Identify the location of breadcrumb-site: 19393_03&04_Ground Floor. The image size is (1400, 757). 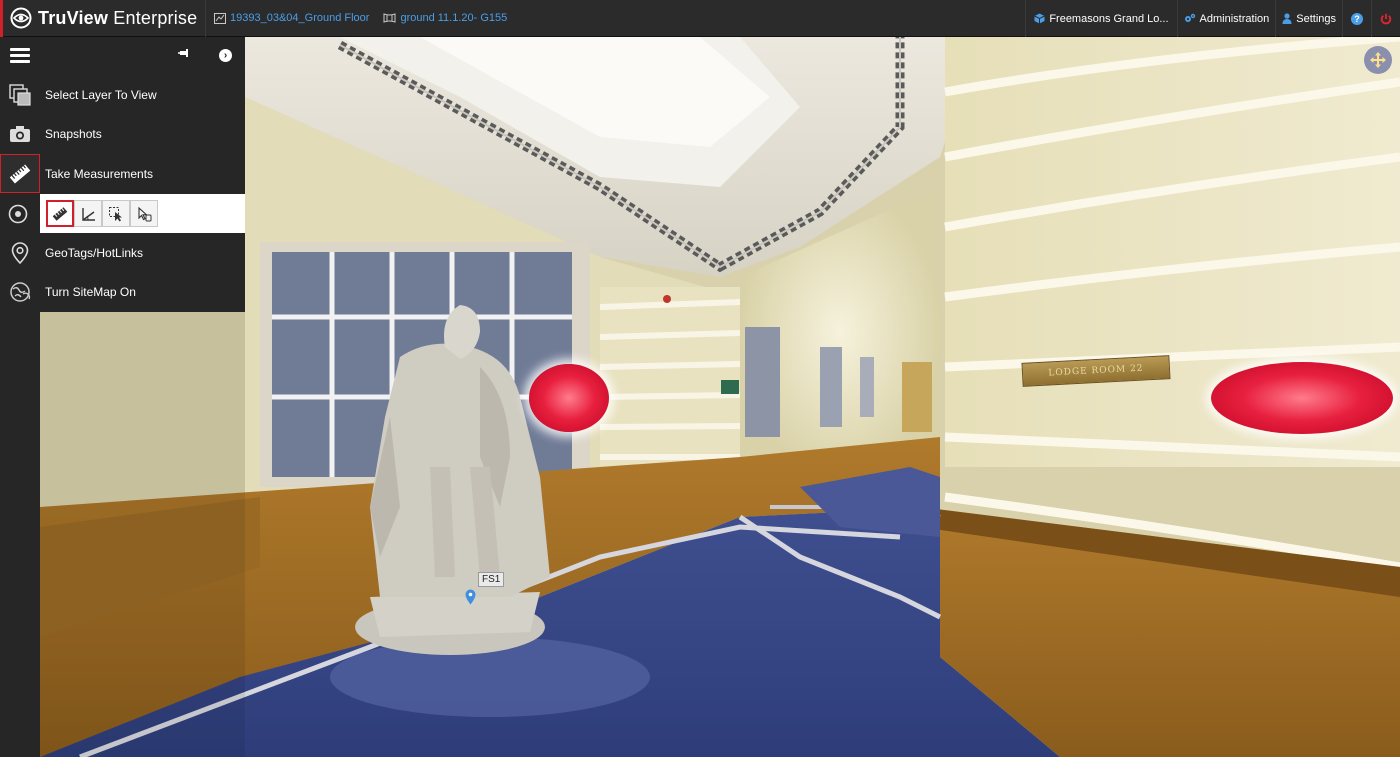
(291, 18).